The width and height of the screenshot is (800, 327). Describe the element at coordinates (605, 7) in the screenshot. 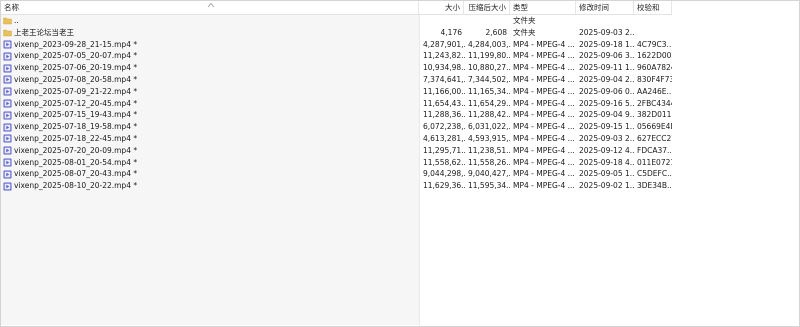

I see `column-header-modified: 修改时间` at that location.